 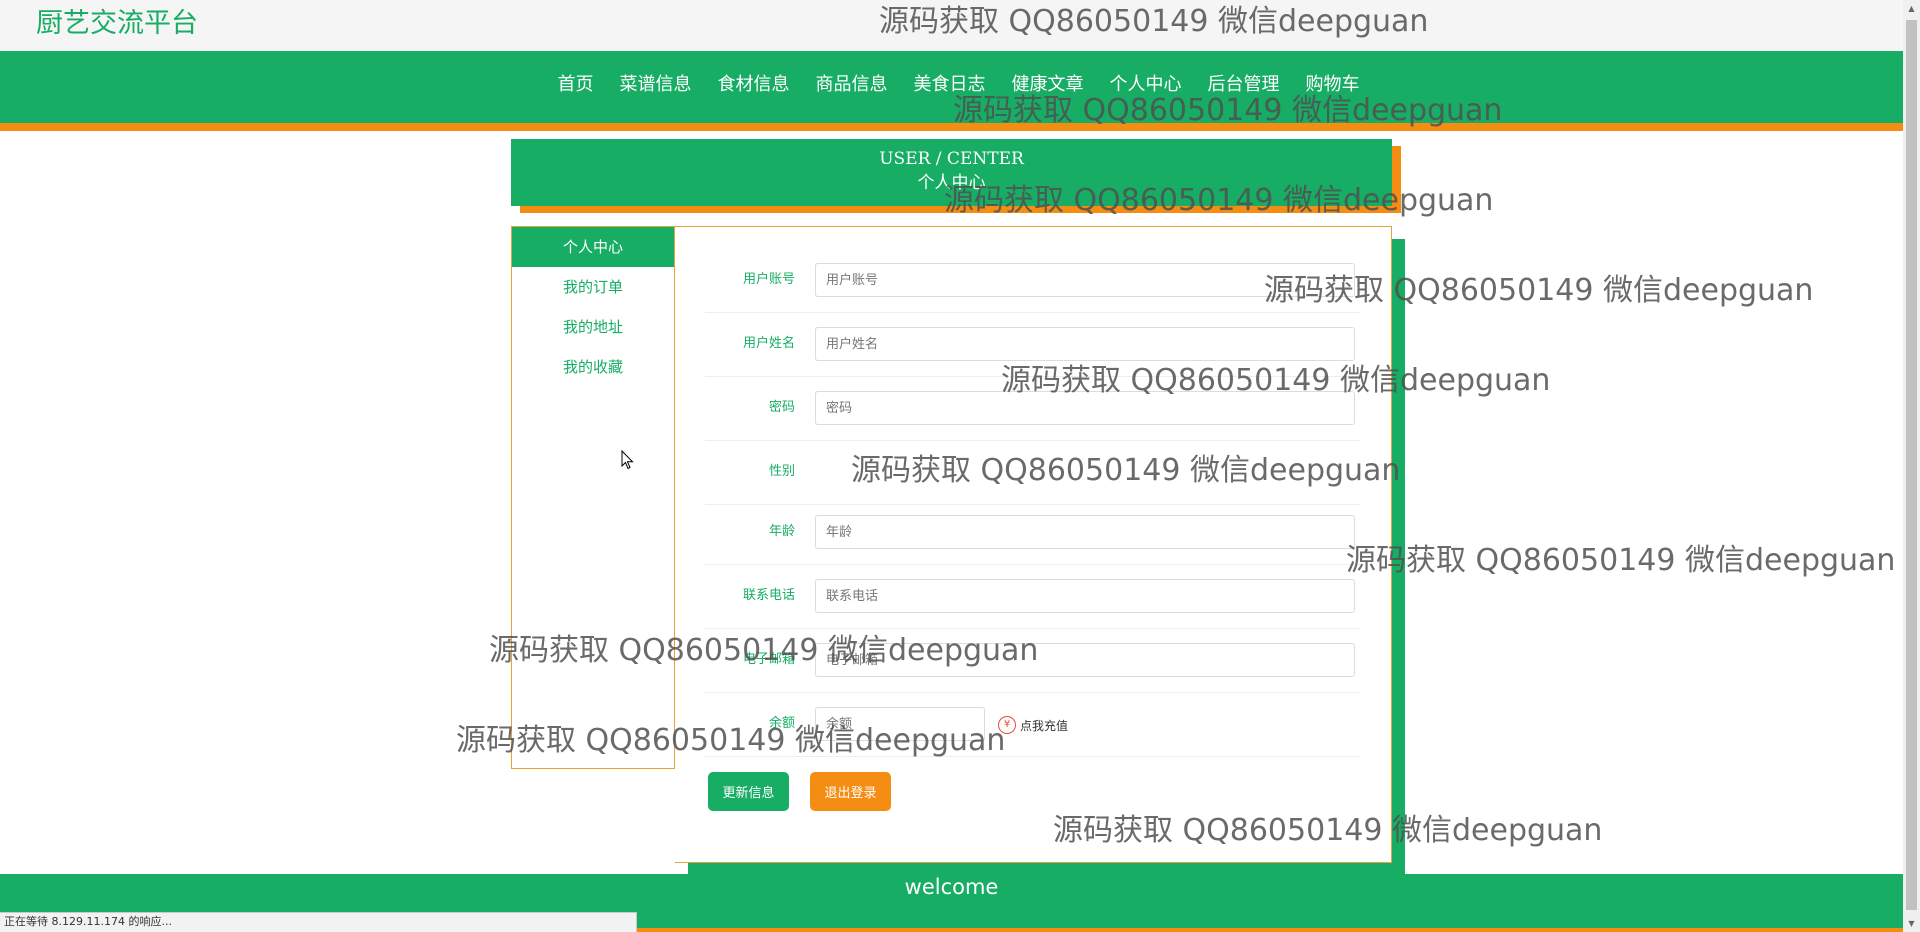 I want to click on sidebar-item-my-orders: 我的订单, so click(x=593, y=287).